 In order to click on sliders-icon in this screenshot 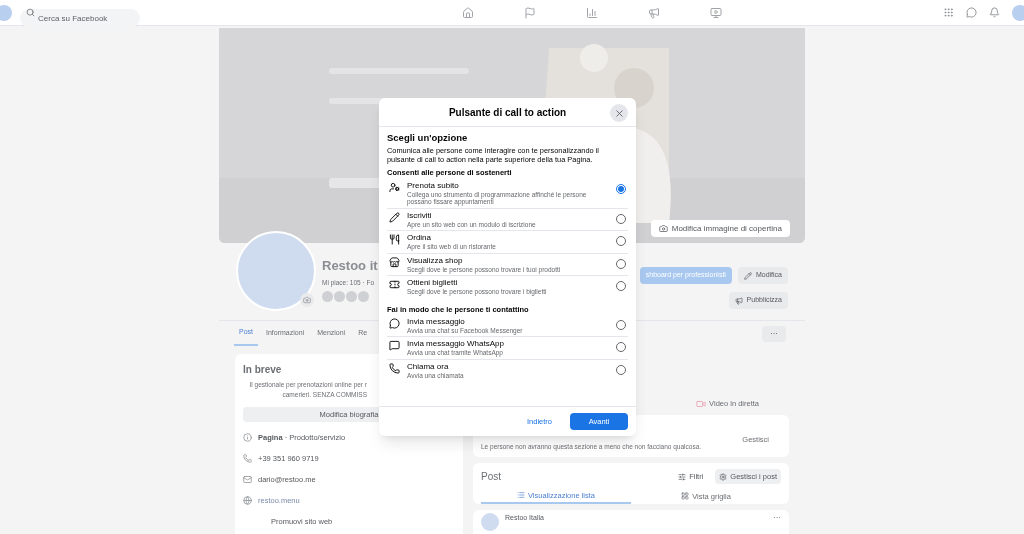, I will do `click(682, 476)`.